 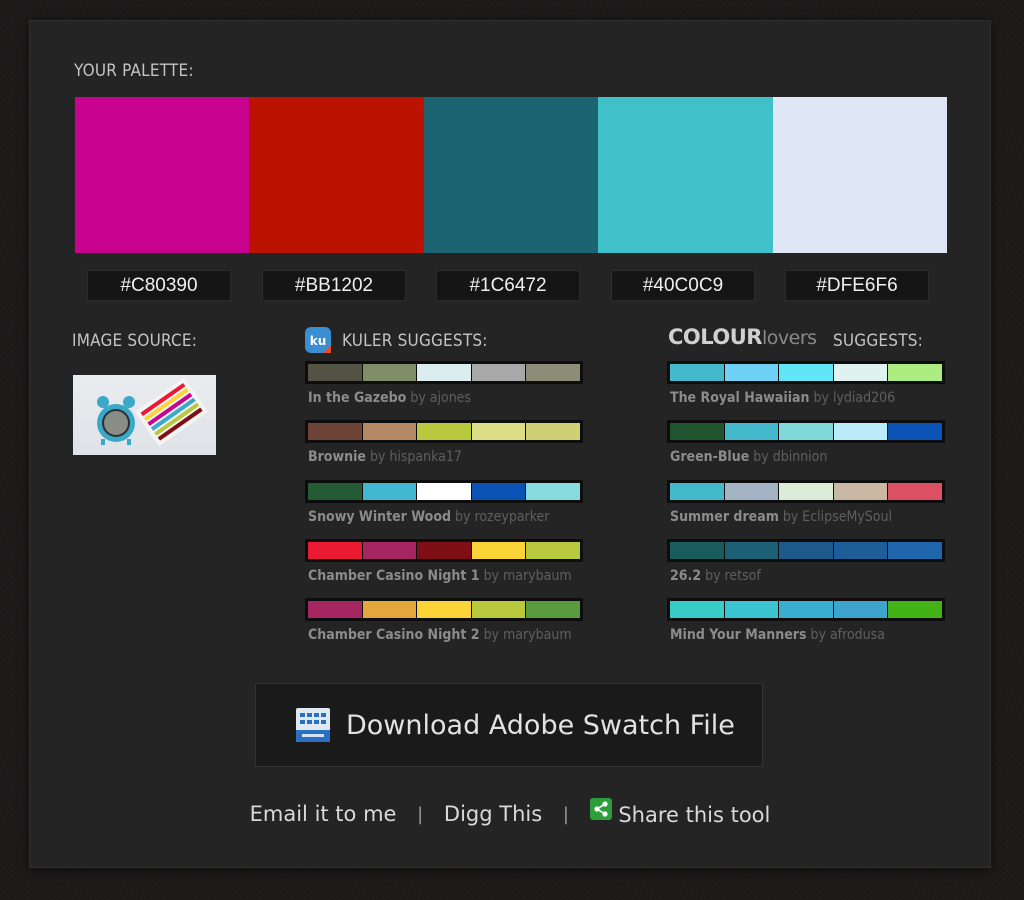 I want to click on kuler-suggestion: Brownie by hispanka17, so click(x=445, y=449).